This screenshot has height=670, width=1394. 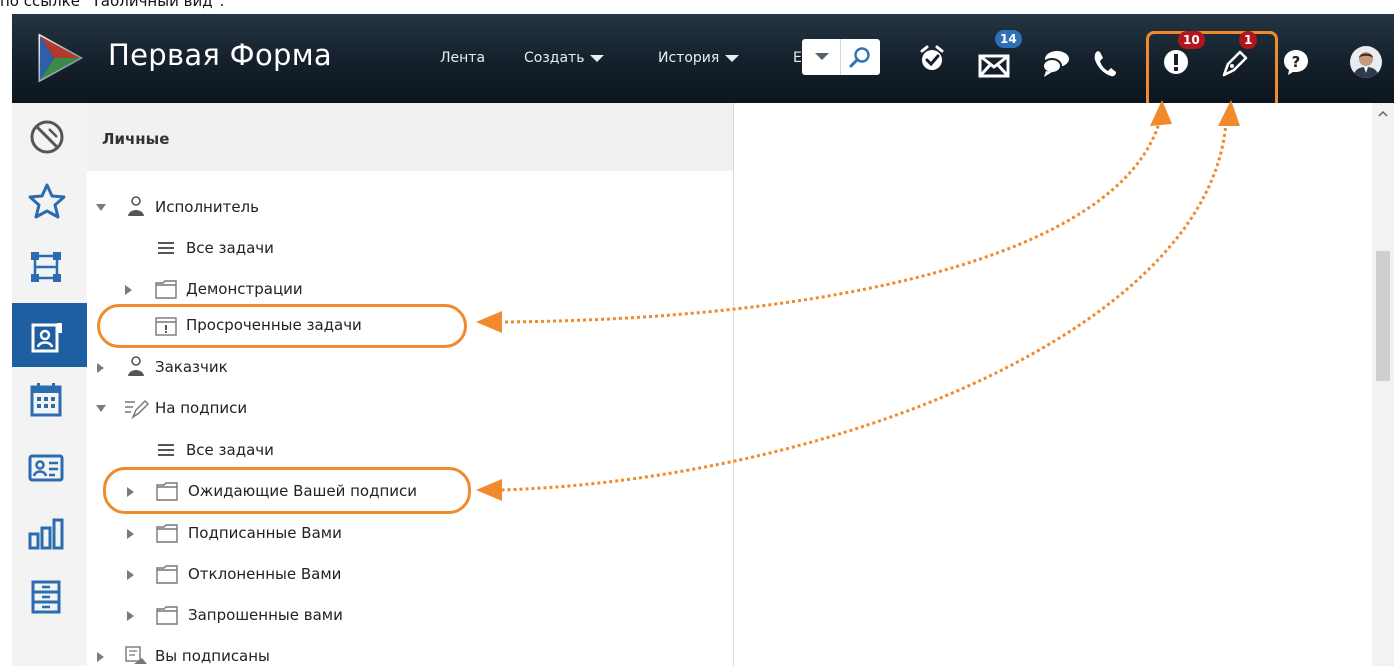 I want to click on pen-icon, so click(x=1235, y=63).